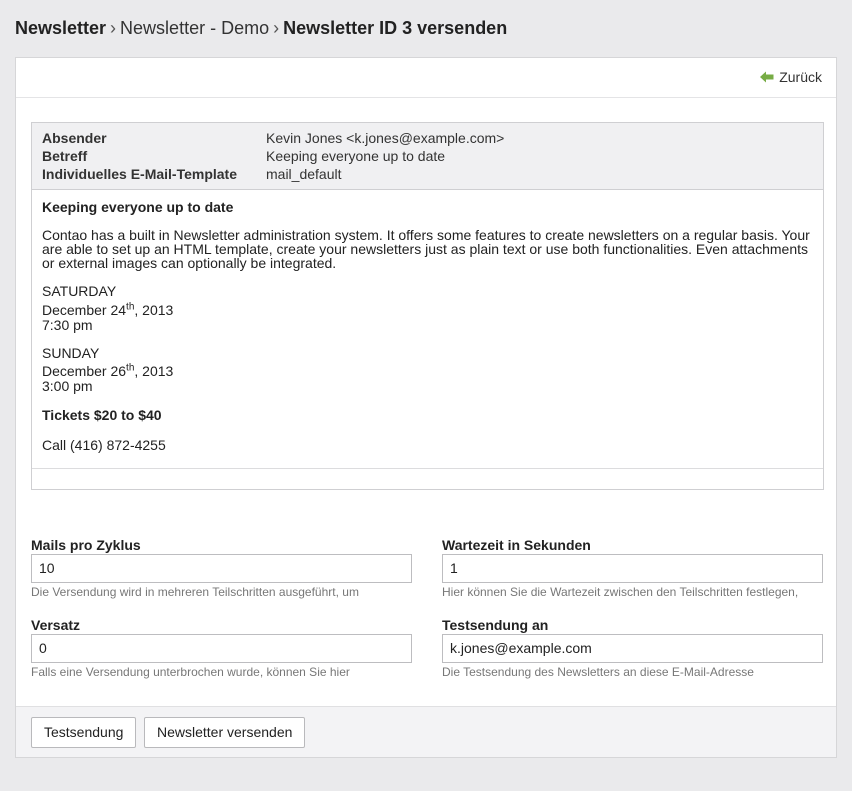 Image resolution: width=852 pixels, height=791 pixels. What do you see at coordinates (74, 138) in the screenshot?
I see `meta-key: Absender` at bounding box center [74, 138].